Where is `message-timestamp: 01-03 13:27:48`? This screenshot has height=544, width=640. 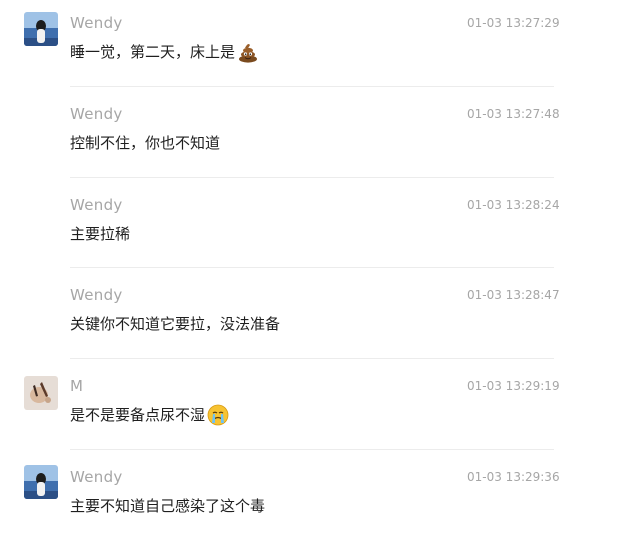 message-timestamp: 01-03 13:27:48 is located at coordinates (513, 114).